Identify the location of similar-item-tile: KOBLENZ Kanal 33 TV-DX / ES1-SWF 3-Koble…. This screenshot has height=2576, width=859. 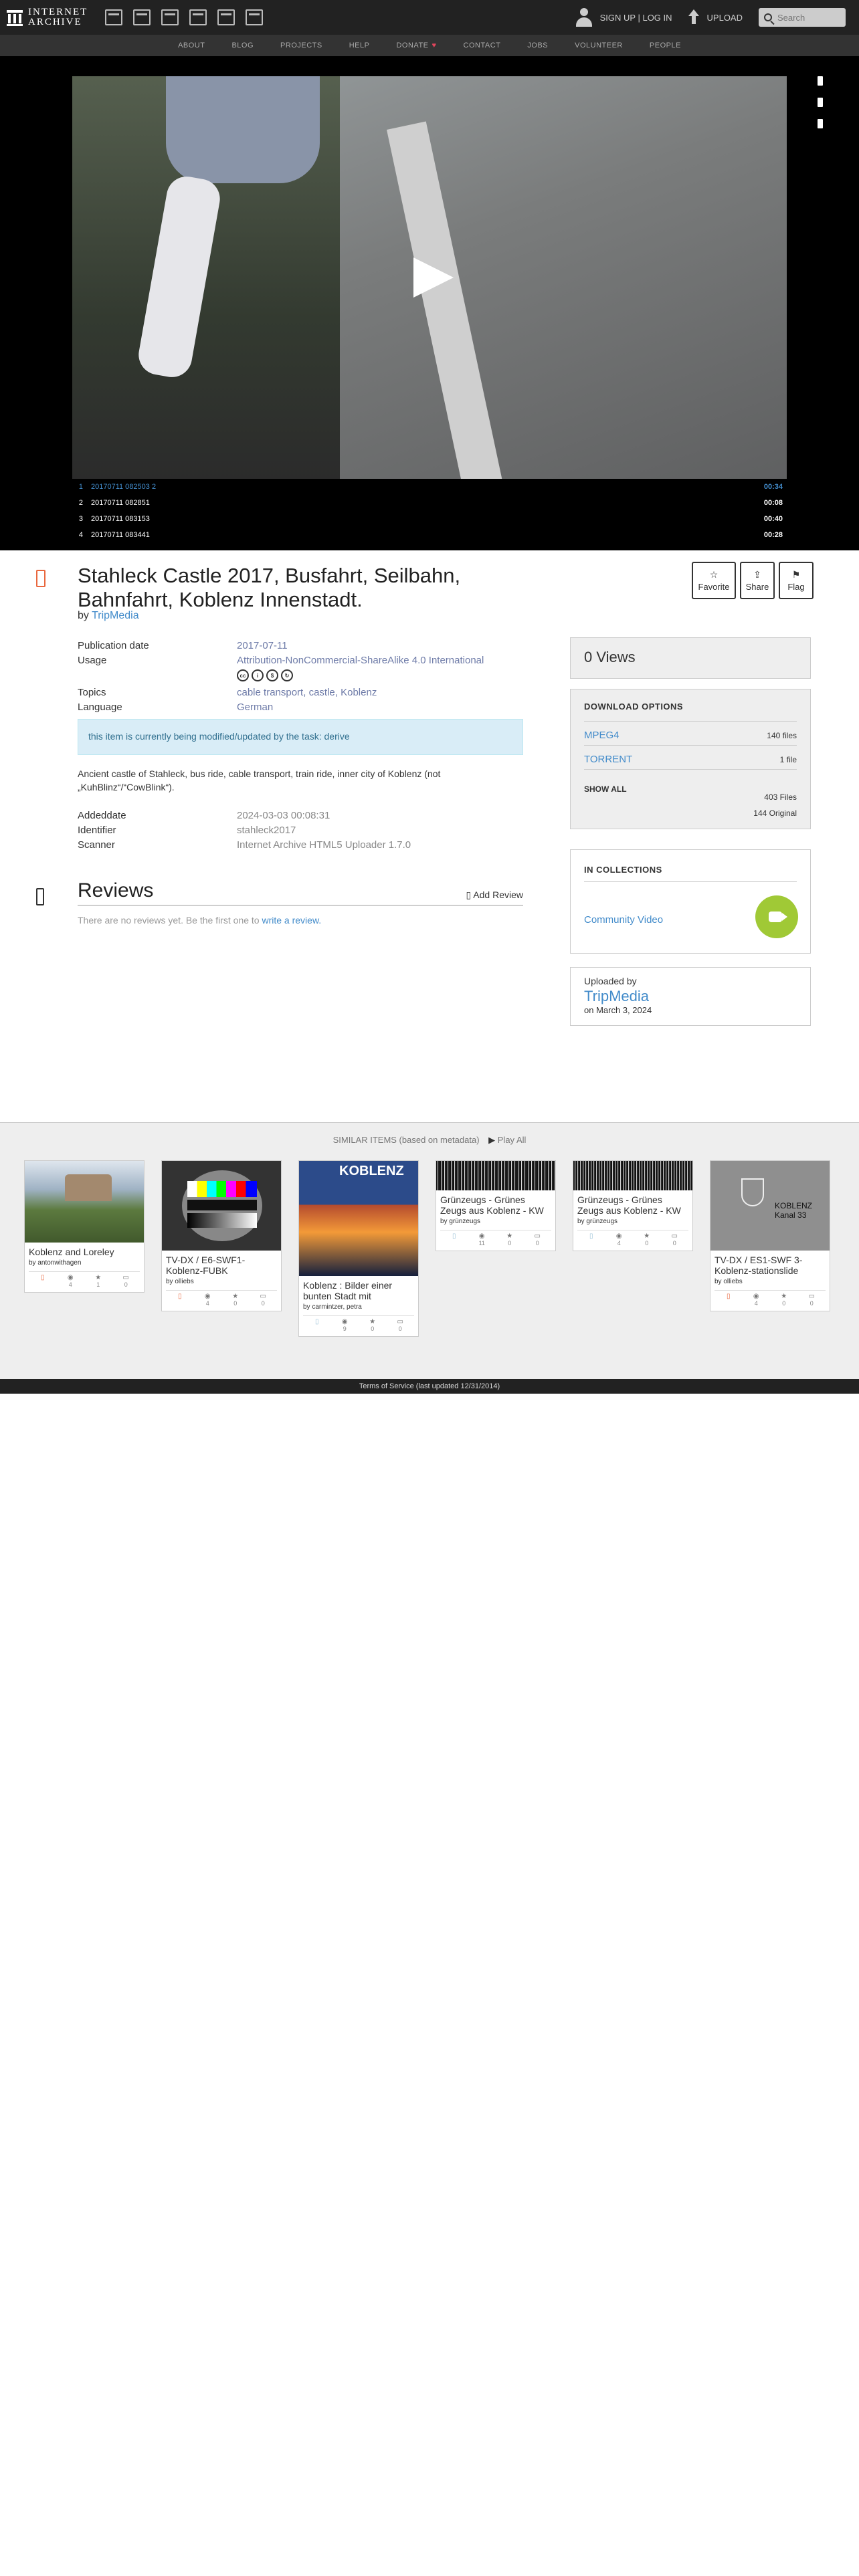
(770, 1236).